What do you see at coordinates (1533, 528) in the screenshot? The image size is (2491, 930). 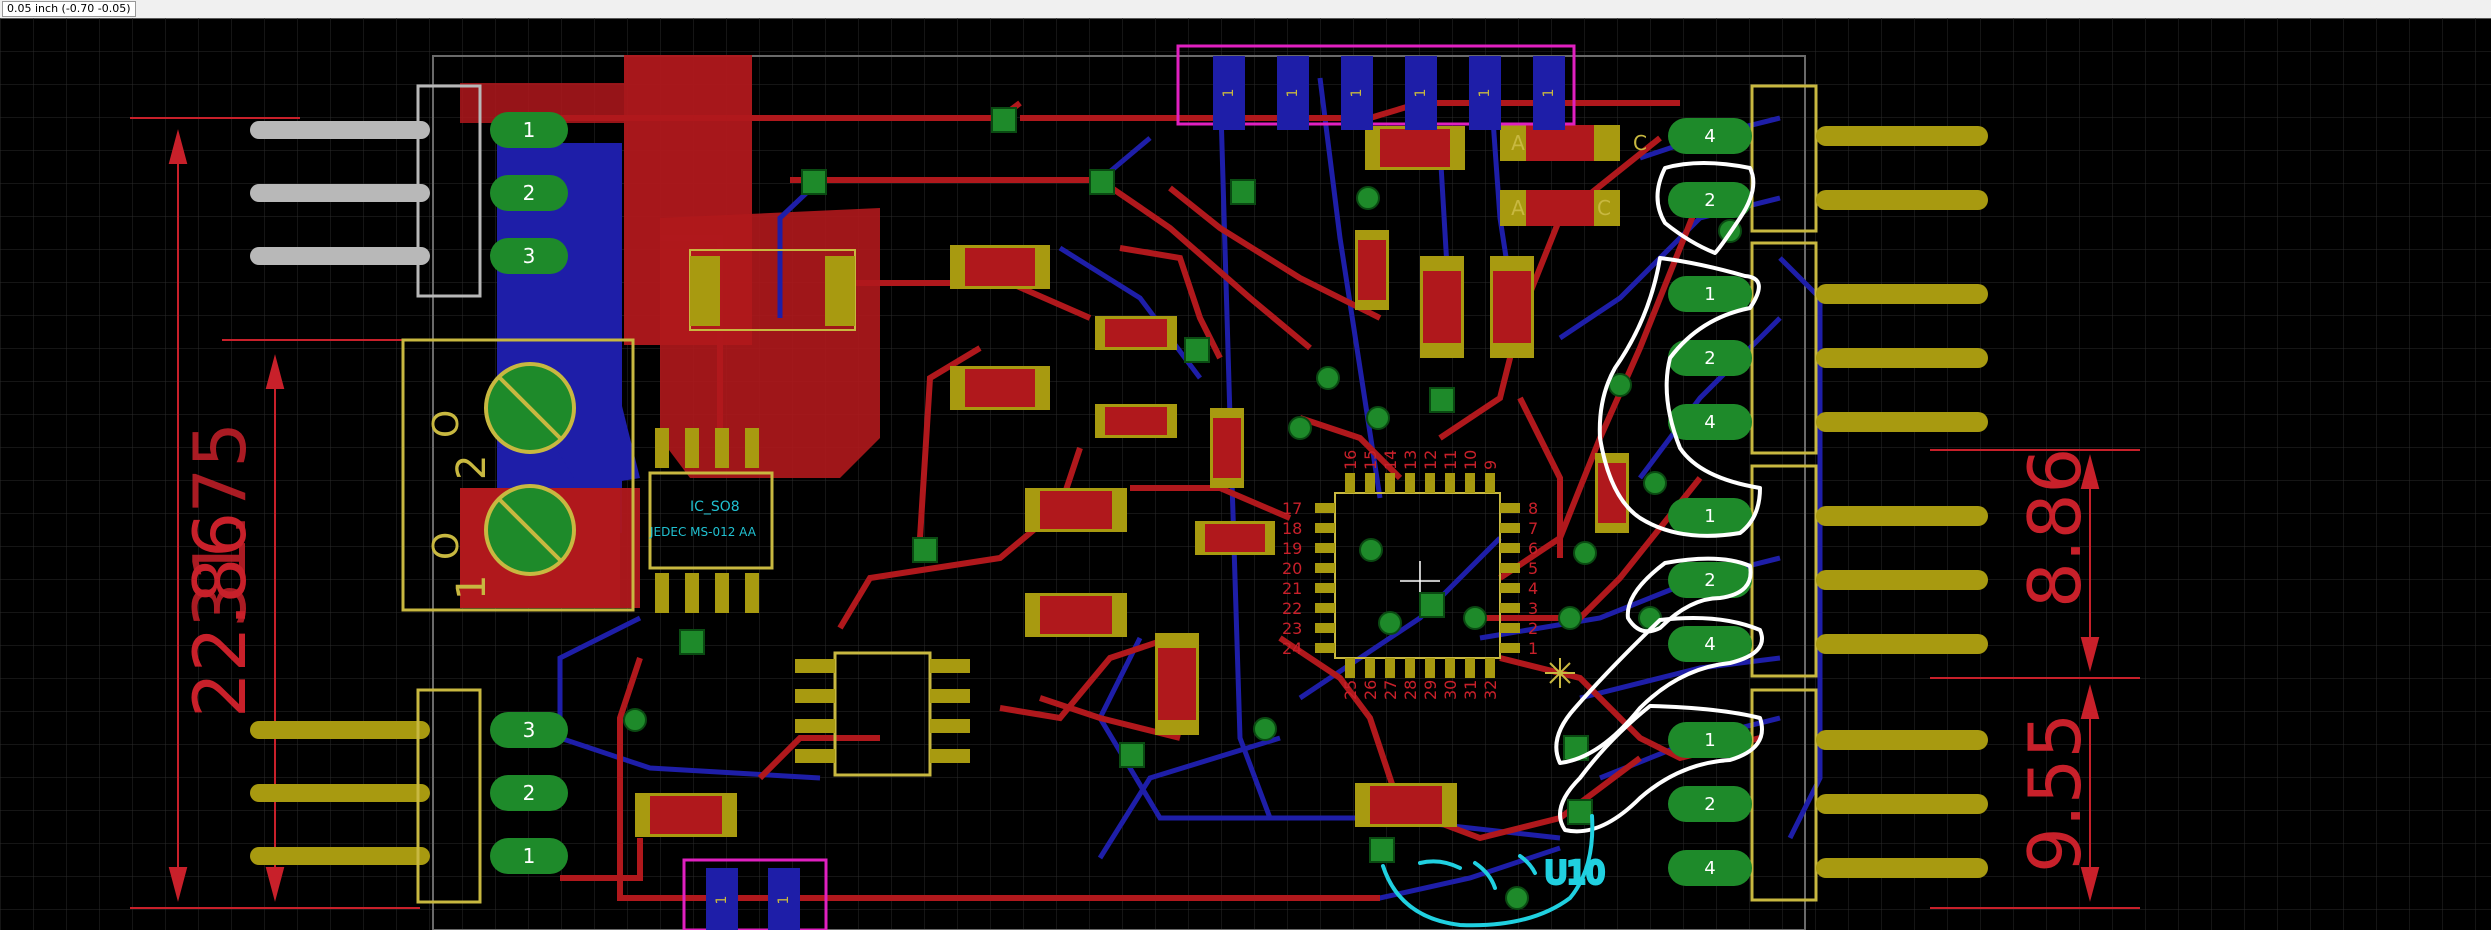 I see `qfn-pin-label: 7` at bounding box center [1533, 528].